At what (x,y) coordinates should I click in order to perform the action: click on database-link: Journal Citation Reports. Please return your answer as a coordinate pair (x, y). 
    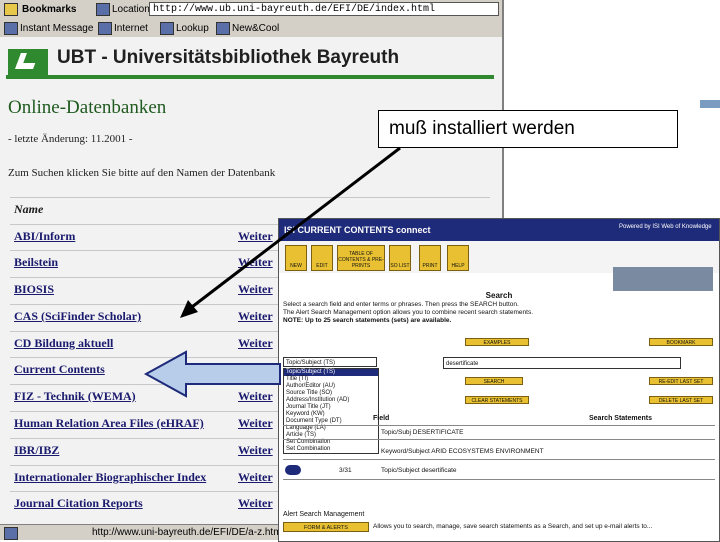
    Looking at the image, I should click on (78, 503).